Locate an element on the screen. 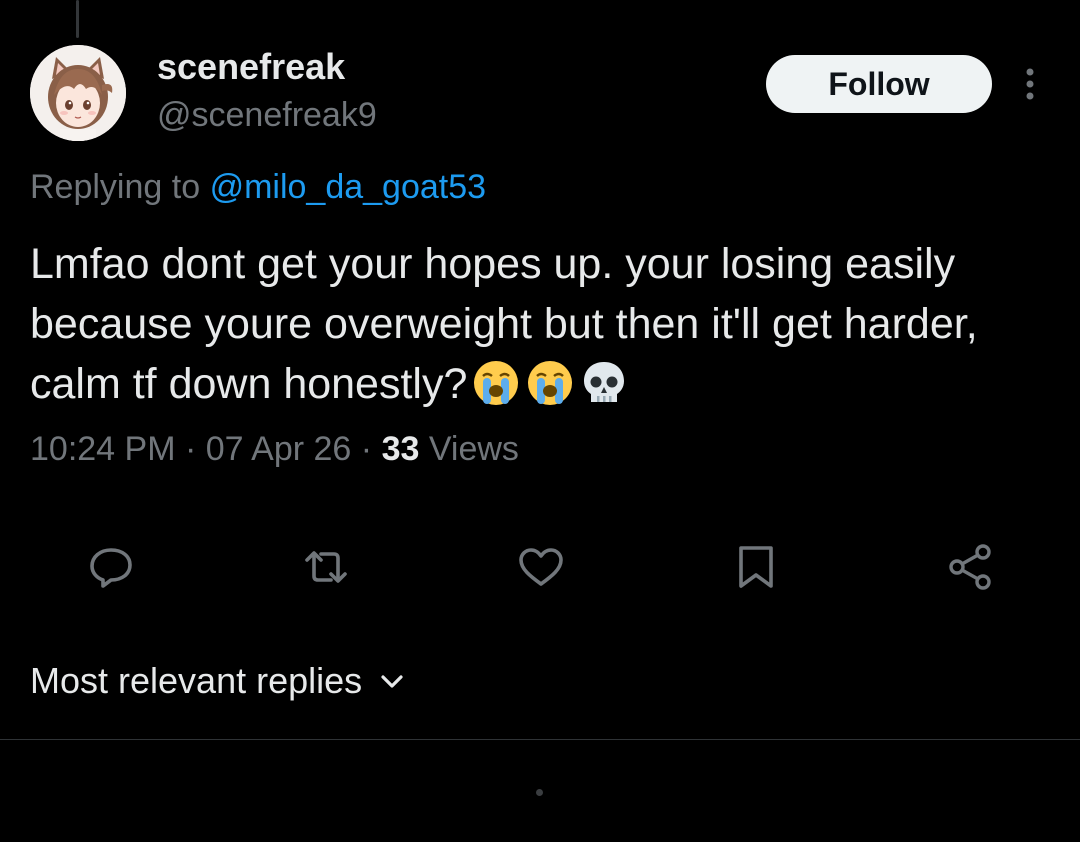 The width and height of the screenshot is (1080, 842). replying-mention-link: @milo_da_goat53 is located at coordinates (348, 187).